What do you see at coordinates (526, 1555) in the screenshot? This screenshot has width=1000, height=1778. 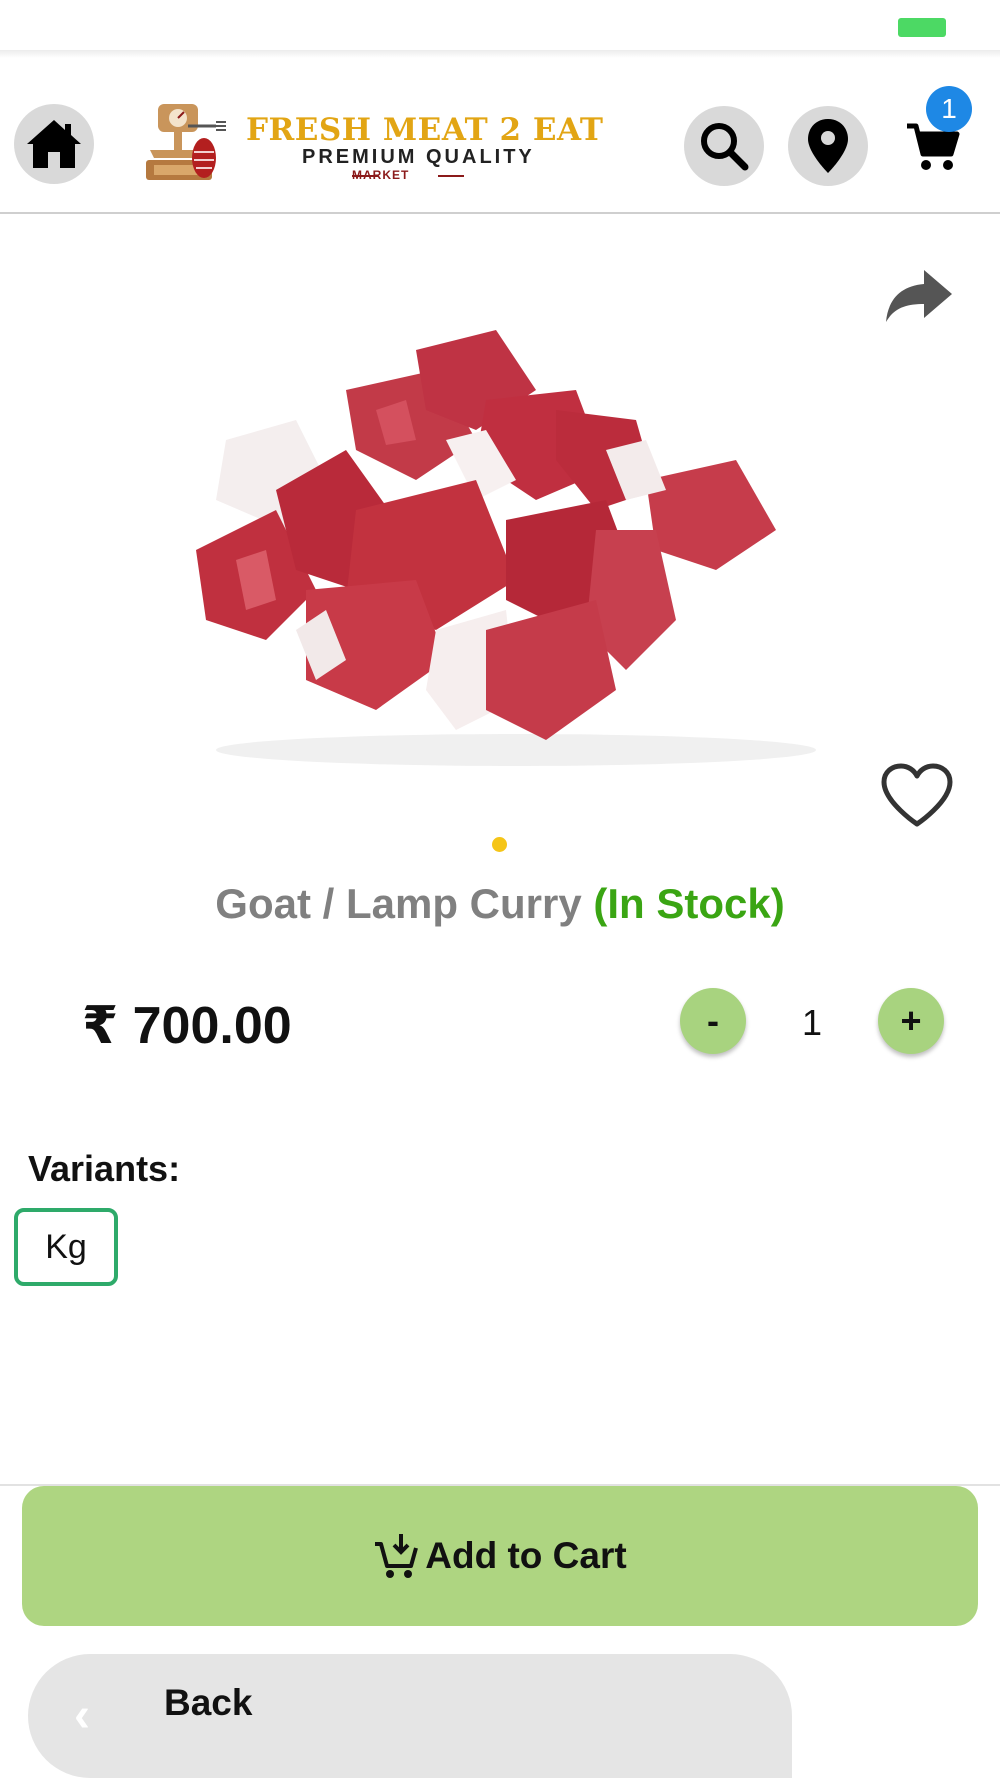 I see `add-to-cart-label: Add to Cart` at bounding box center [526, 1555].